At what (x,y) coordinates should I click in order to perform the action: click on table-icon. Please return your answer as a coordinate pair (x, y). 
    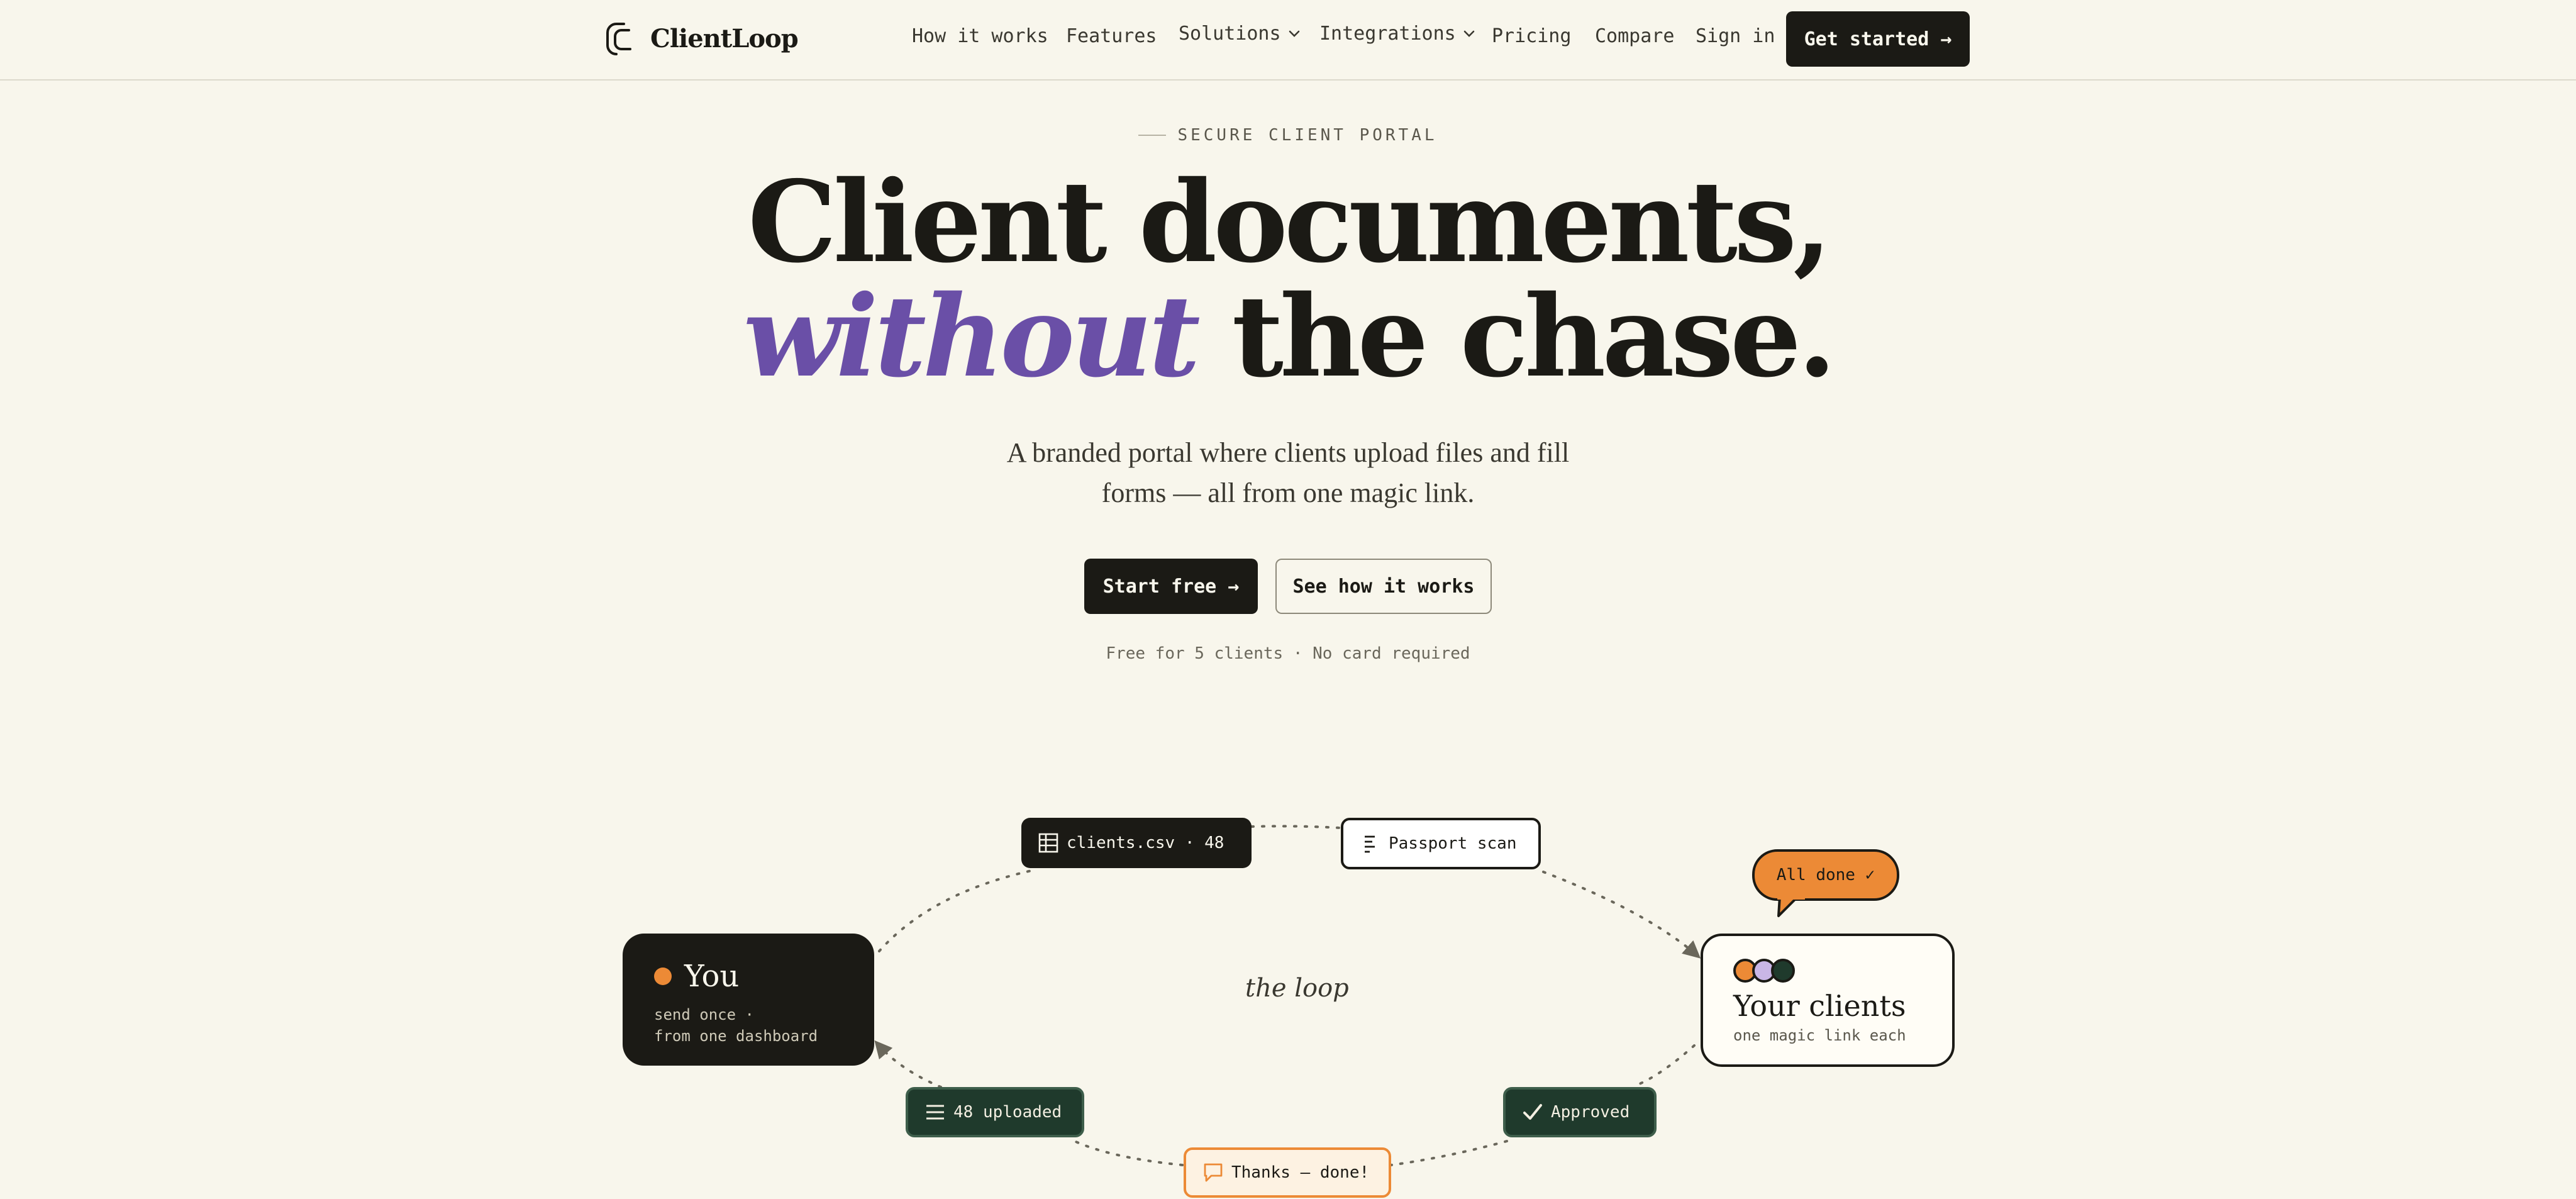
    Looking at the image, I should click on (1048, 843).